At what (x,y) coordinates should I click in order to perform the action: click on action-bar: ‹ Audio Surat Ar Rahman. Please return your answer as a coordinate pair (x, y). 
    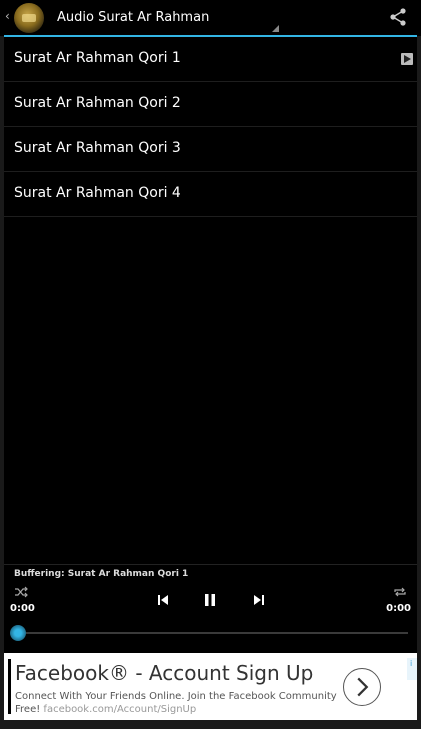
    Looking at the image, I should click on (210, 18).